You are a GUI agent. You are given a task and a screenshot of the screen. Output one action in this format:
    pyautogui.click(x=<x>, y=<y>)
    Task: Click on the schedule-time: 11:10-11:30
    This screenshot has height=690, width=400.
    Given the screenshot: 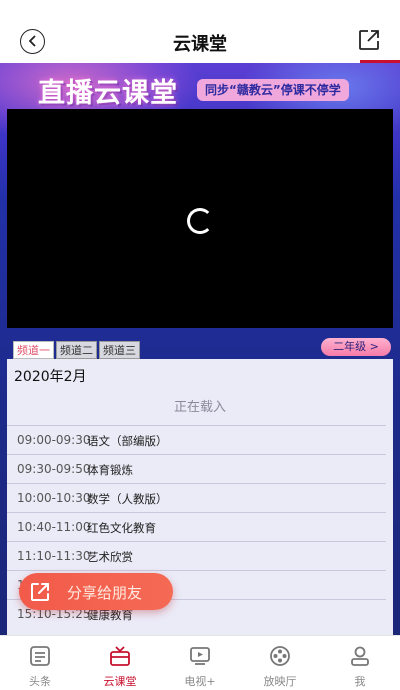 What is the action you would take?
    pyautogui.click(x=54, y=556)
    